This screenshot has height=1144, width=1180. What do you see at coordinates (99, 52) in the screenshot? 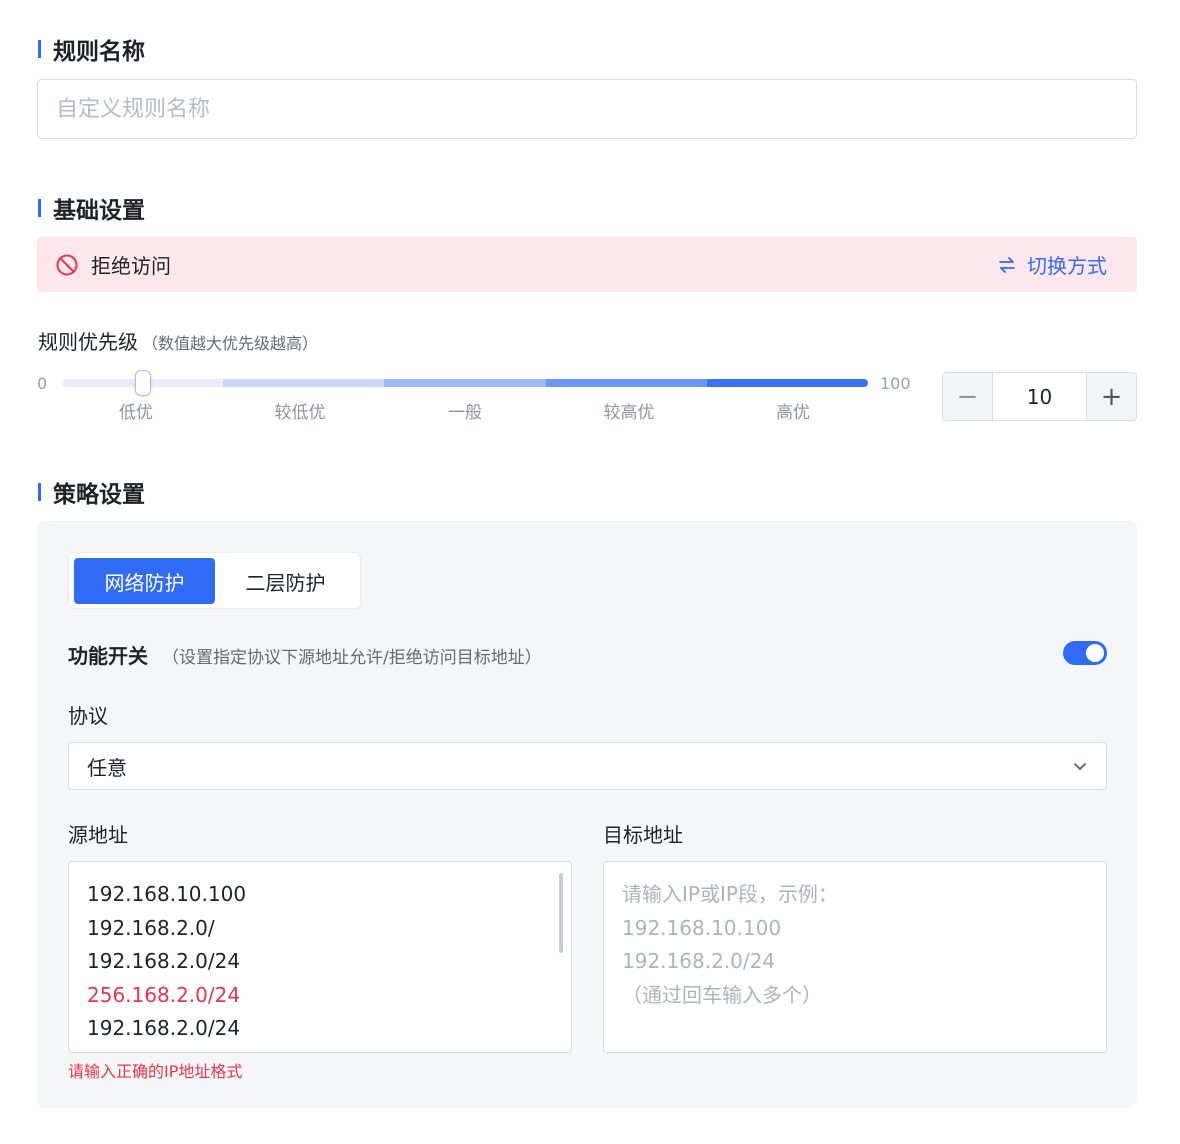
I see `section-title-text: 规则名称` at bounding box center [99, 52].